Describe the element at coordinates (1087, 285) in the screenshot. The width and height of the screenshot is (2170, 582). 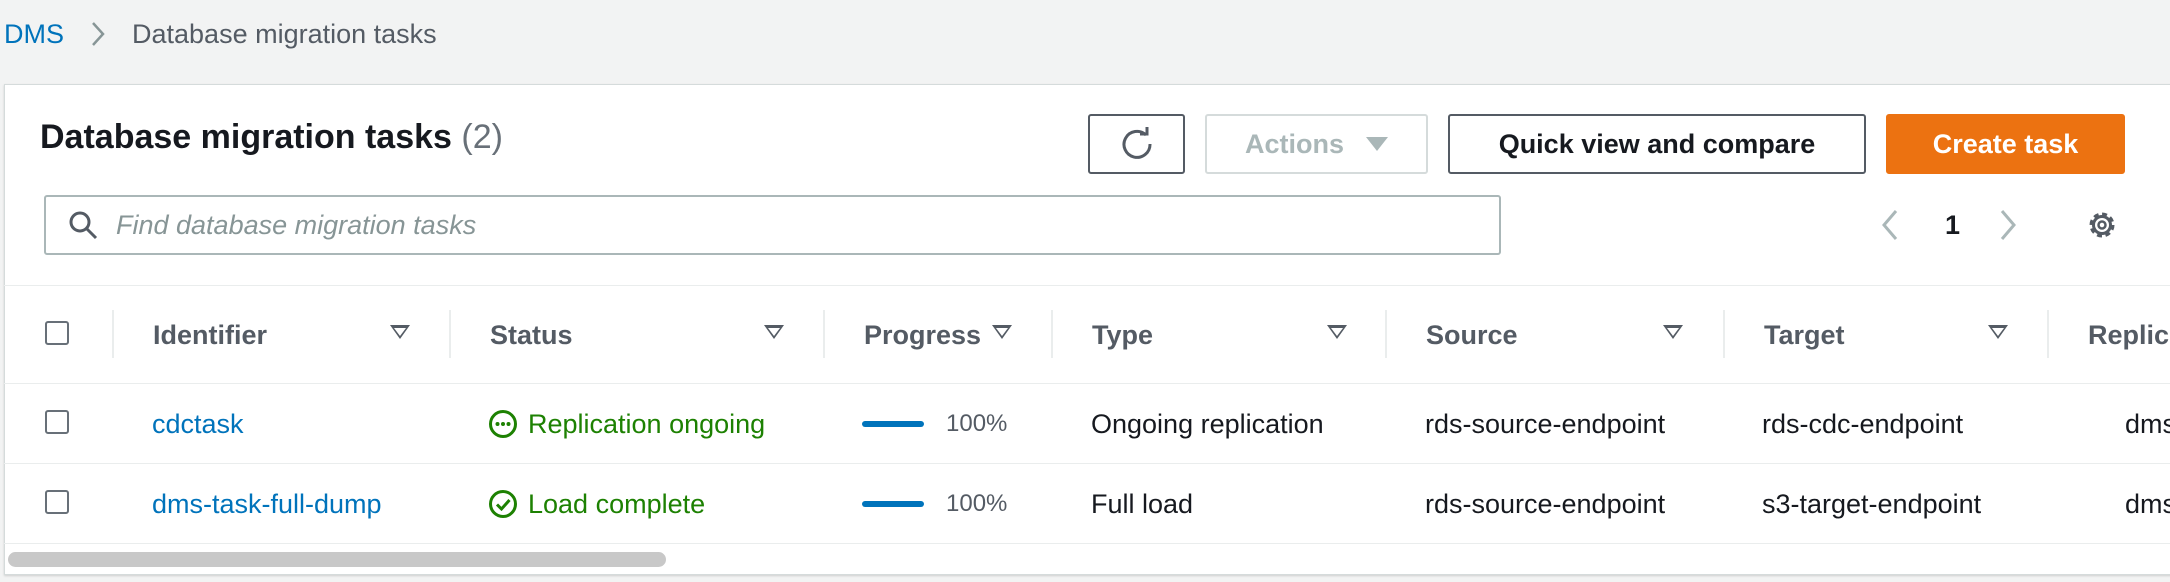
I see `table-top-divider` at that location.